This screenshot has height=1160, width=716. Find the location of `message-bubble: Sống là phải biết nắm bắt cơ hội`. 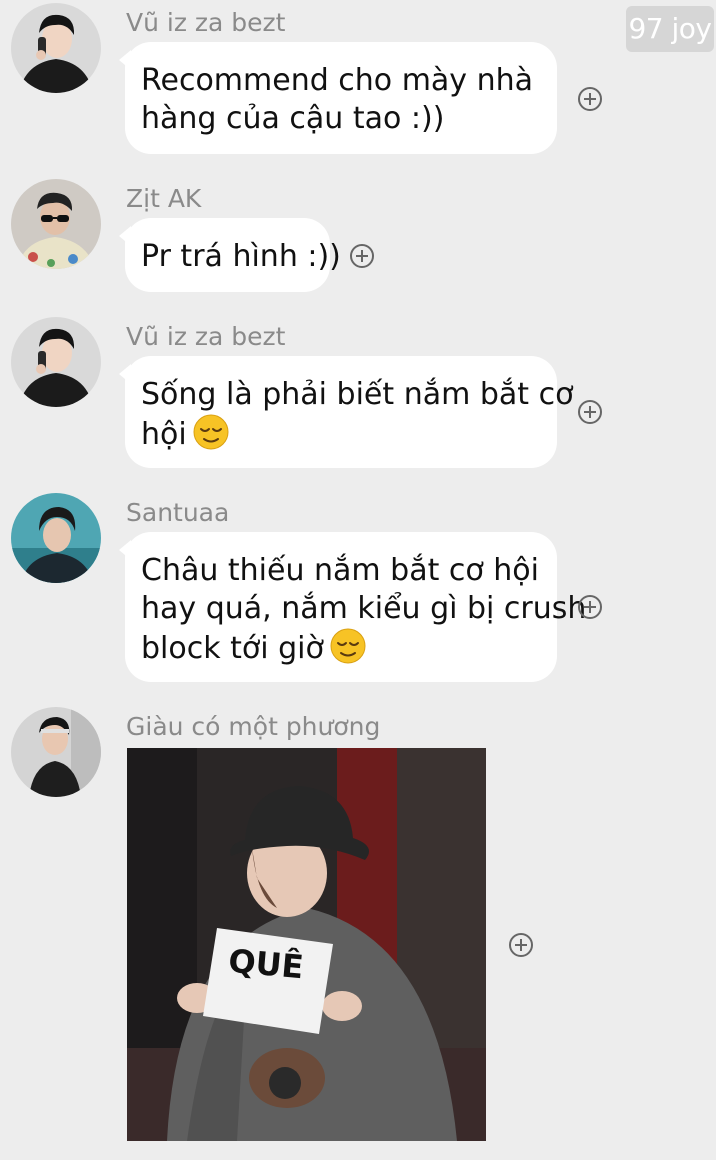

message-bubble: Sống là phải biết nắm bắt cơ hội is located at coordinates (346, 412).